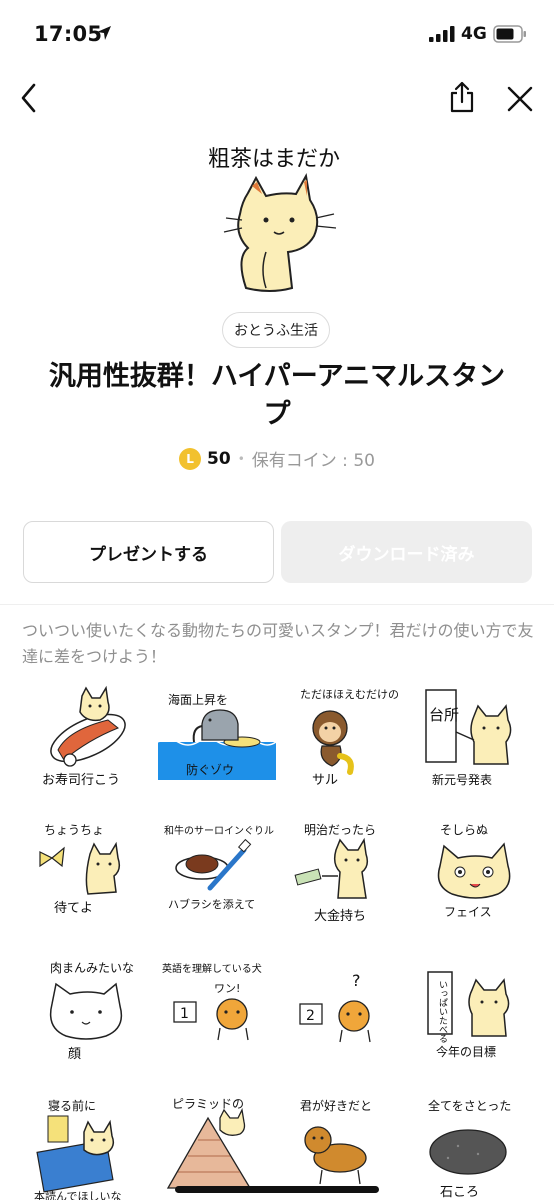 This screenshot has width=554, height=1200. Describe the element at coordinates (29, 98) in the screenshot. I see `back-chevron-icon` at that location.